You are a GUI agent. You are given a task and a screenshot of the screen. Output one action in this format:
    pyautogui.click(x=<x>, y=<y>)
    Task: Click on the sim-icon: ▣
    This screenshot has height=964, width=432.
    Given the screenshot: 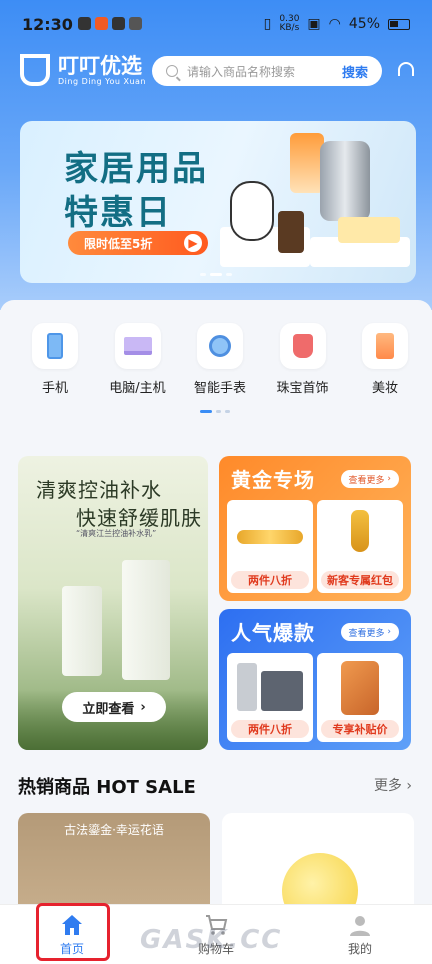 What is the action you would take?
    pyautogui.click(x=314, y=24)
    